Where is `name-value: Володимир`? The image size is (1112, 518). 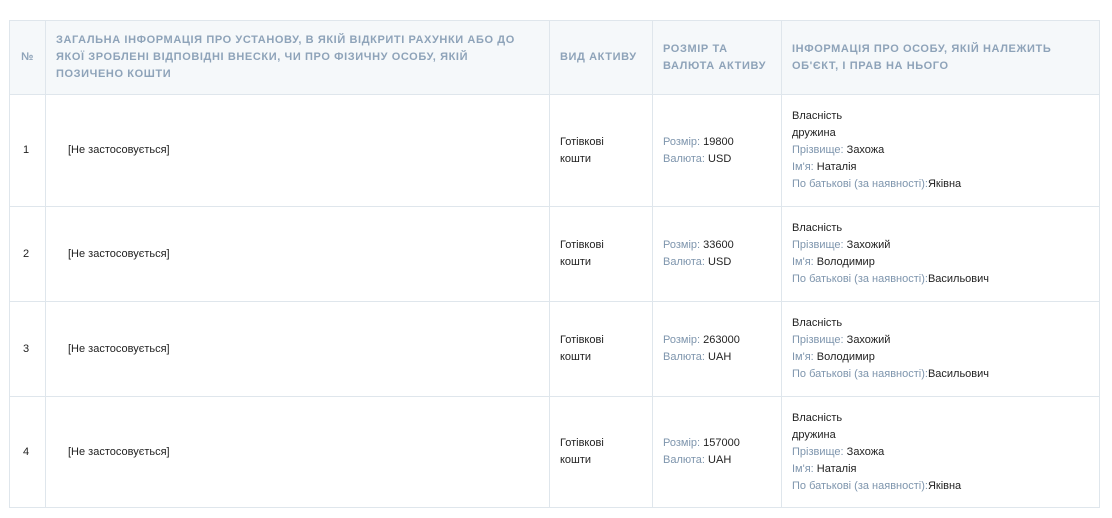
name-value: Володимир is located at coordinates (845, 357).